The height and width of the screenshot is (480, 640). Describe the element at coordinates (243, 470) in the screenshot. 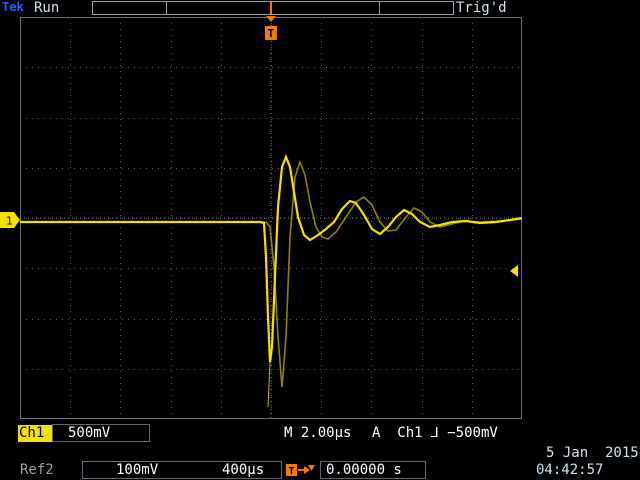

I see `ref2-time: 400µs` at that location.